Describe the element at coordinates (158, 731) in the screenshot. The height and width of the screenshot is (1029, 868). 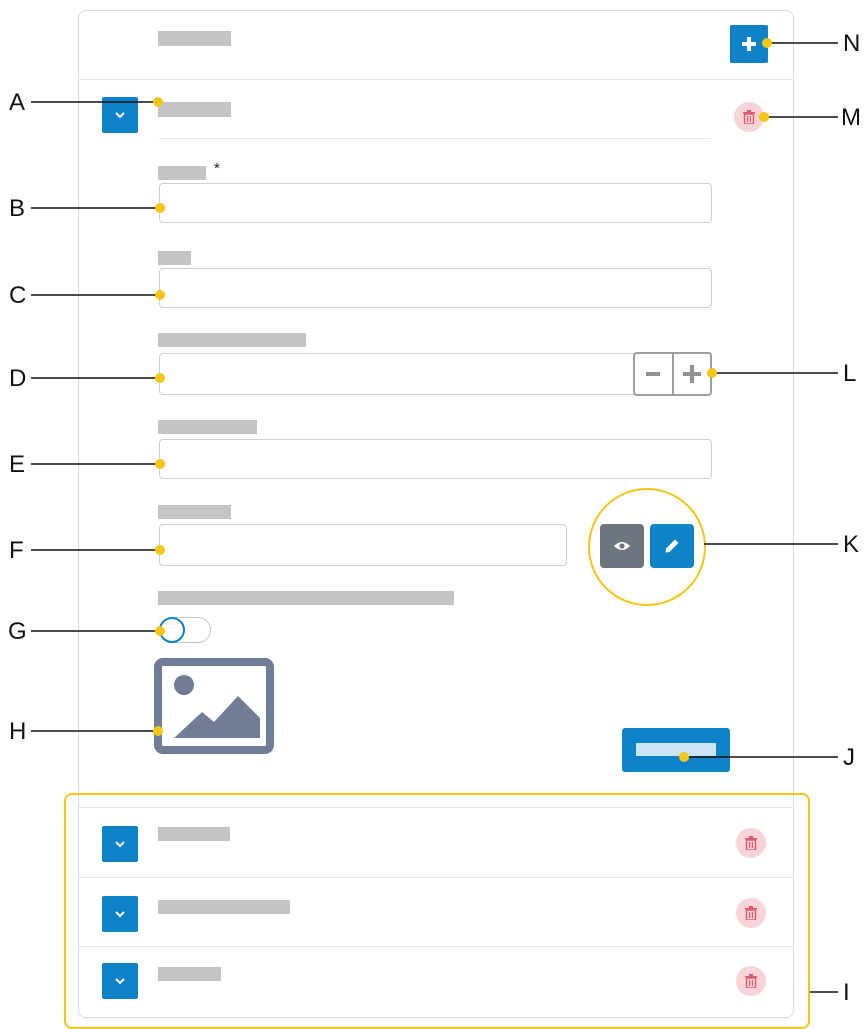
I see `callout-dot-h` at that location.